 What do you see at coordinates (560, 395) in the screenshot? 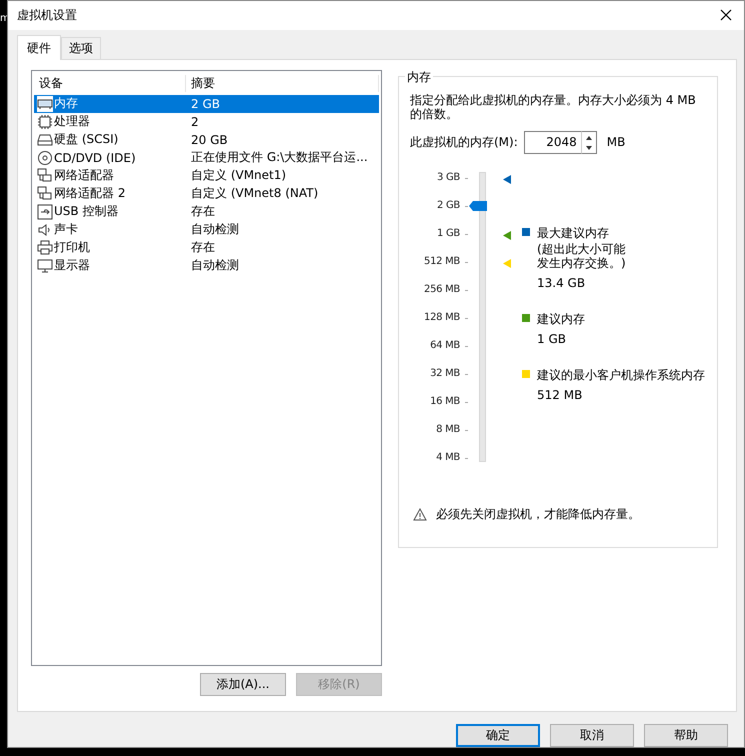
I see `legend-value: 512 MB` at bounding box center [560, 395].